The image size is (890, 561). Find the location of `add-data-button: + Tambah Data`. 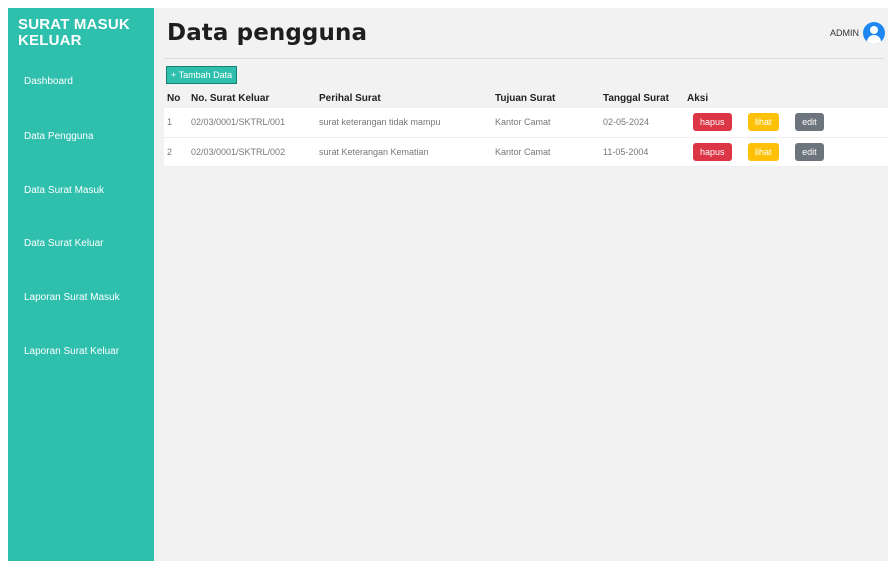

add-data-button: + Tambah Data is located at coordinates (202, 75).